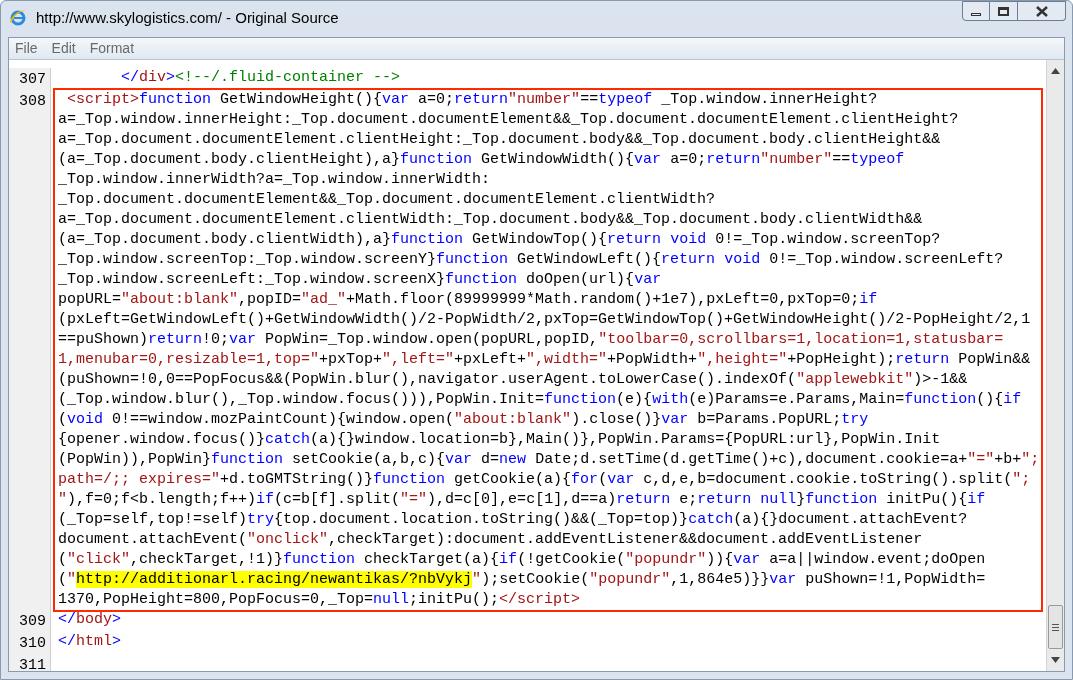 This screenshot has width=1073, height=680. I want to click on code-line: (_Top=self,top!=self)try{top.document.location.toString()&&(_Top=top)}catch(a){}document.attachEvent?, so click(513, 520).